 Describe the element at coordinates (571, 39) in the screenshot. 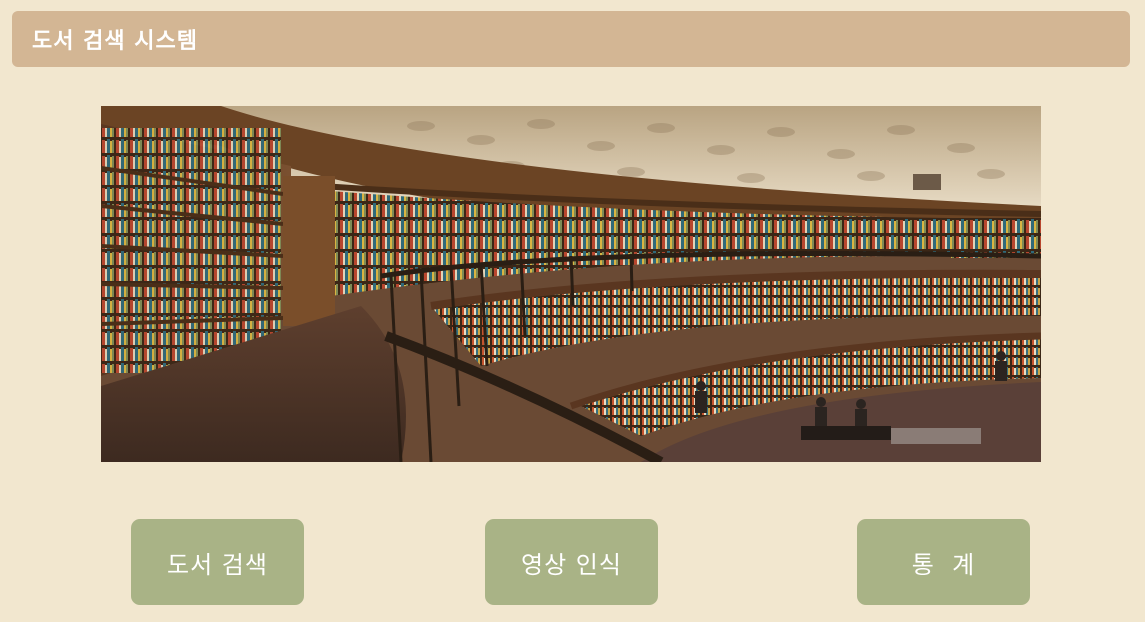

I see `app-header: 도서 검색 시스템` at that location.